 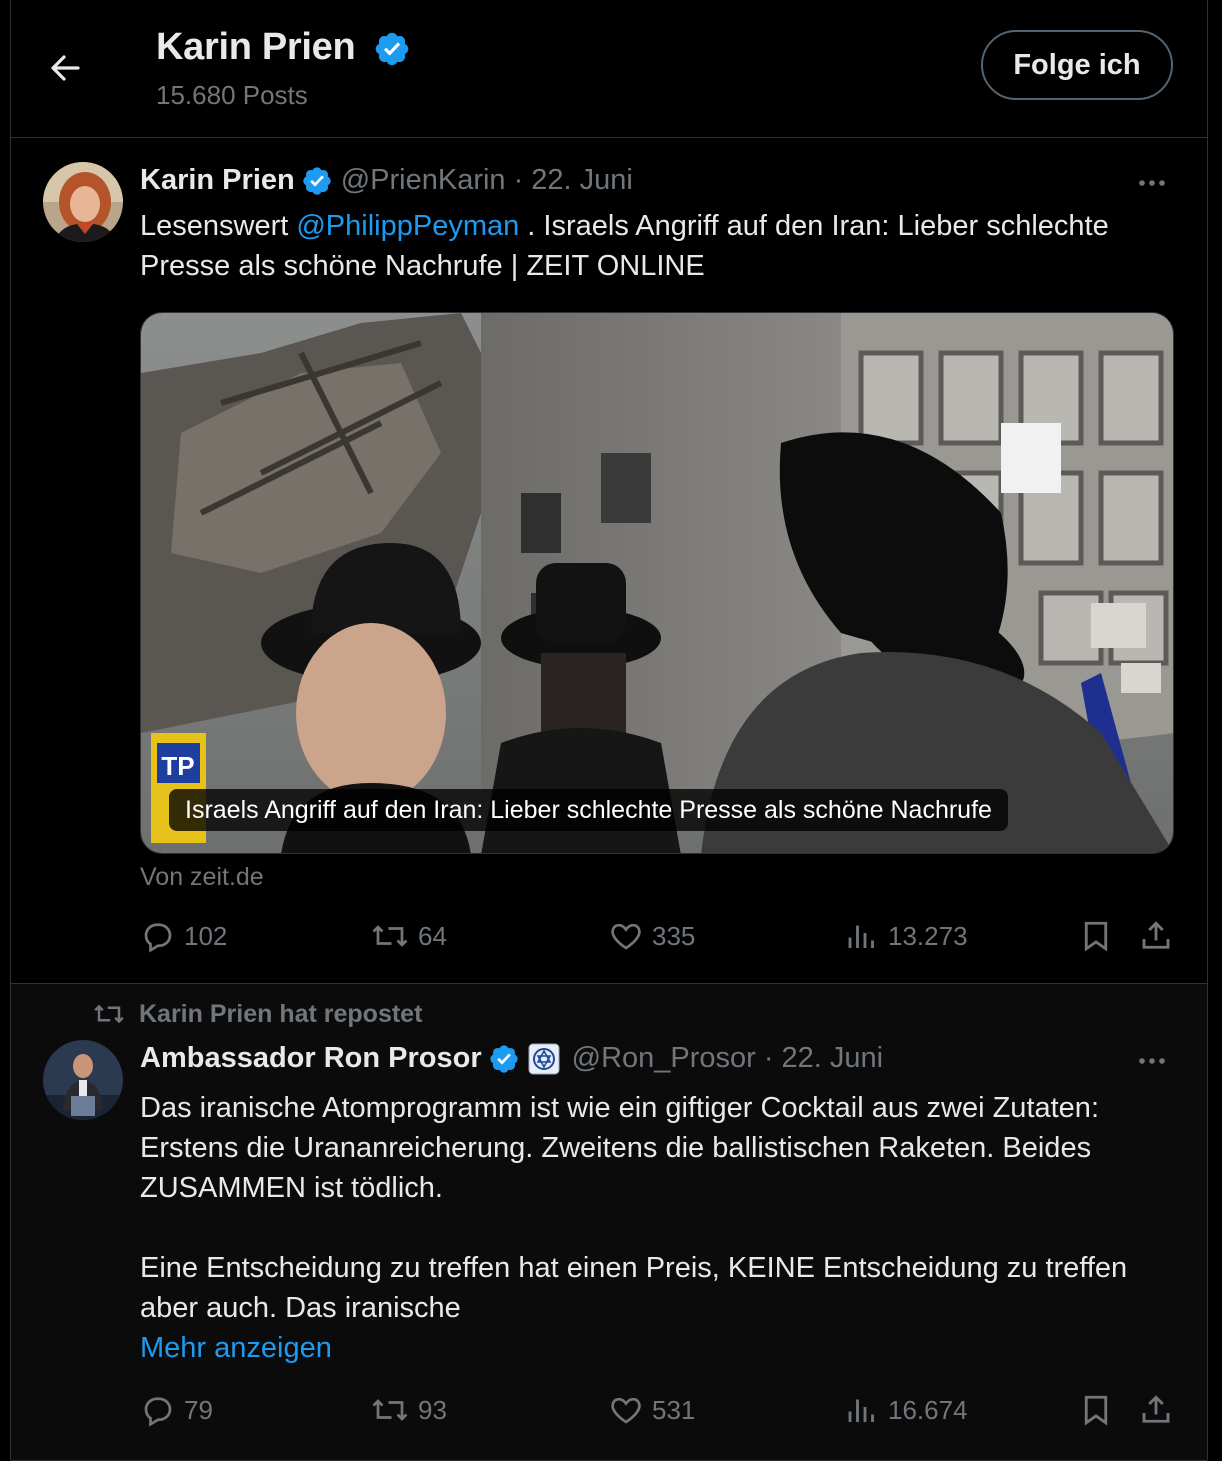 I want to click on repost-label: Karin Prien hat repostet, so click(x=280, y=1014).